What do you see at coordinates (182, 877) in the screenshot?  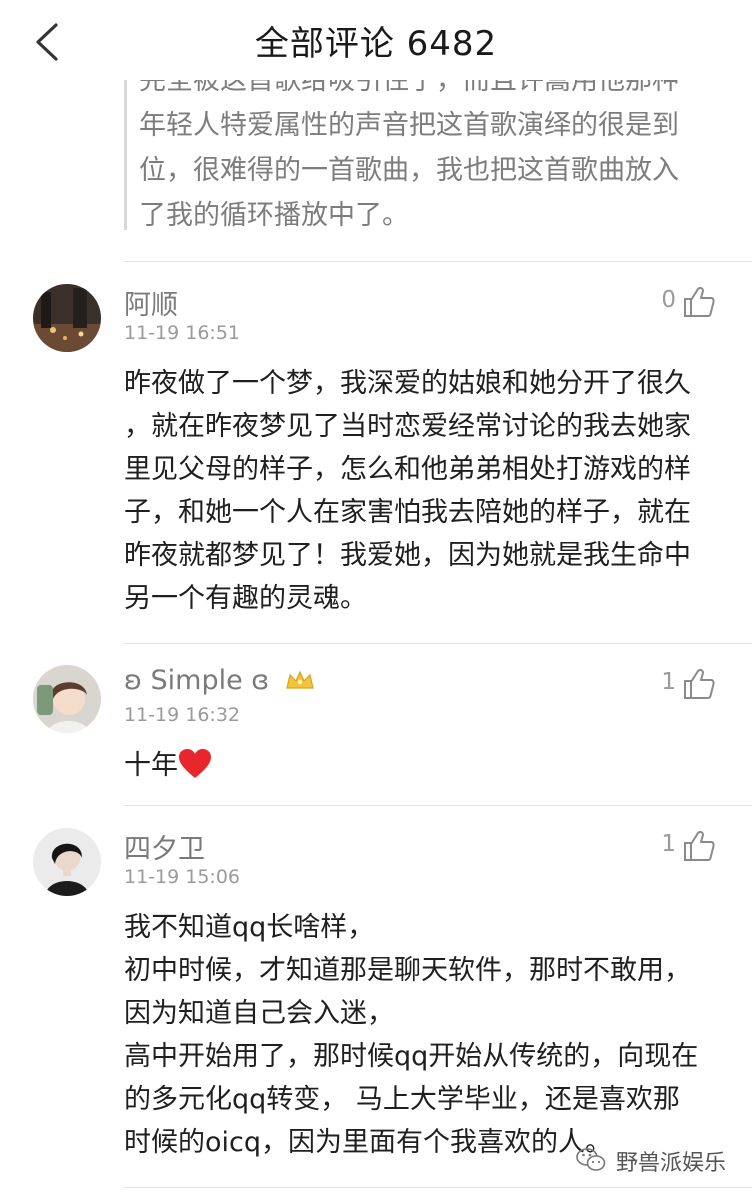 I see `comment-time: 11-19 15:06` at bounding box center [182, 877].